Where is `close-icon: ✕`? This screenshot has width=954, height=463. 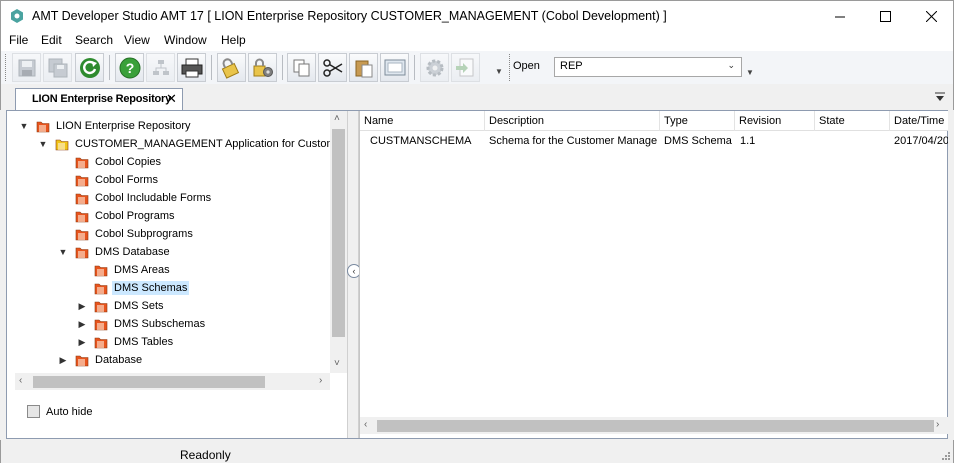 close-icon: ✕ is located at coordinates (171, 98).